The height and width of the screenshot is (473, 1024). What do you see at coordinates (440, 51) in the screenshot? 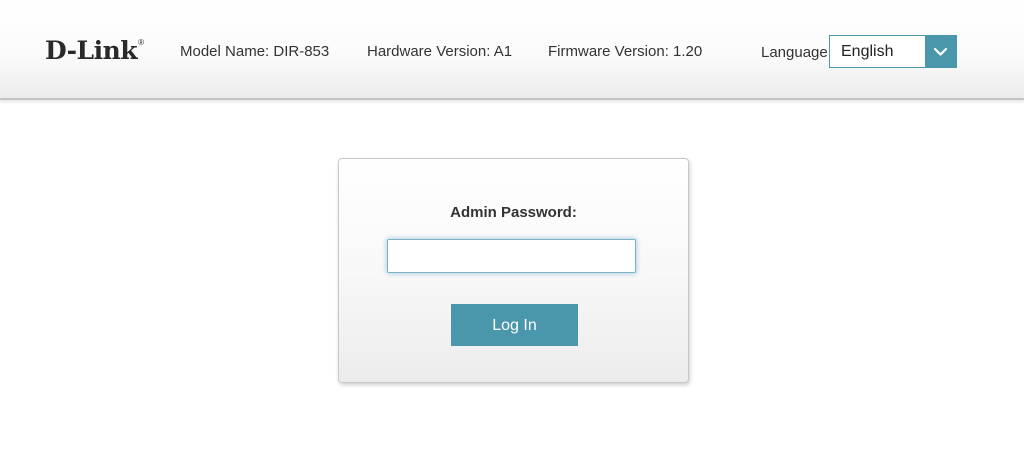
I see `hardware-version-text: Hardware Version: A1` at bounding box center [440, 51].